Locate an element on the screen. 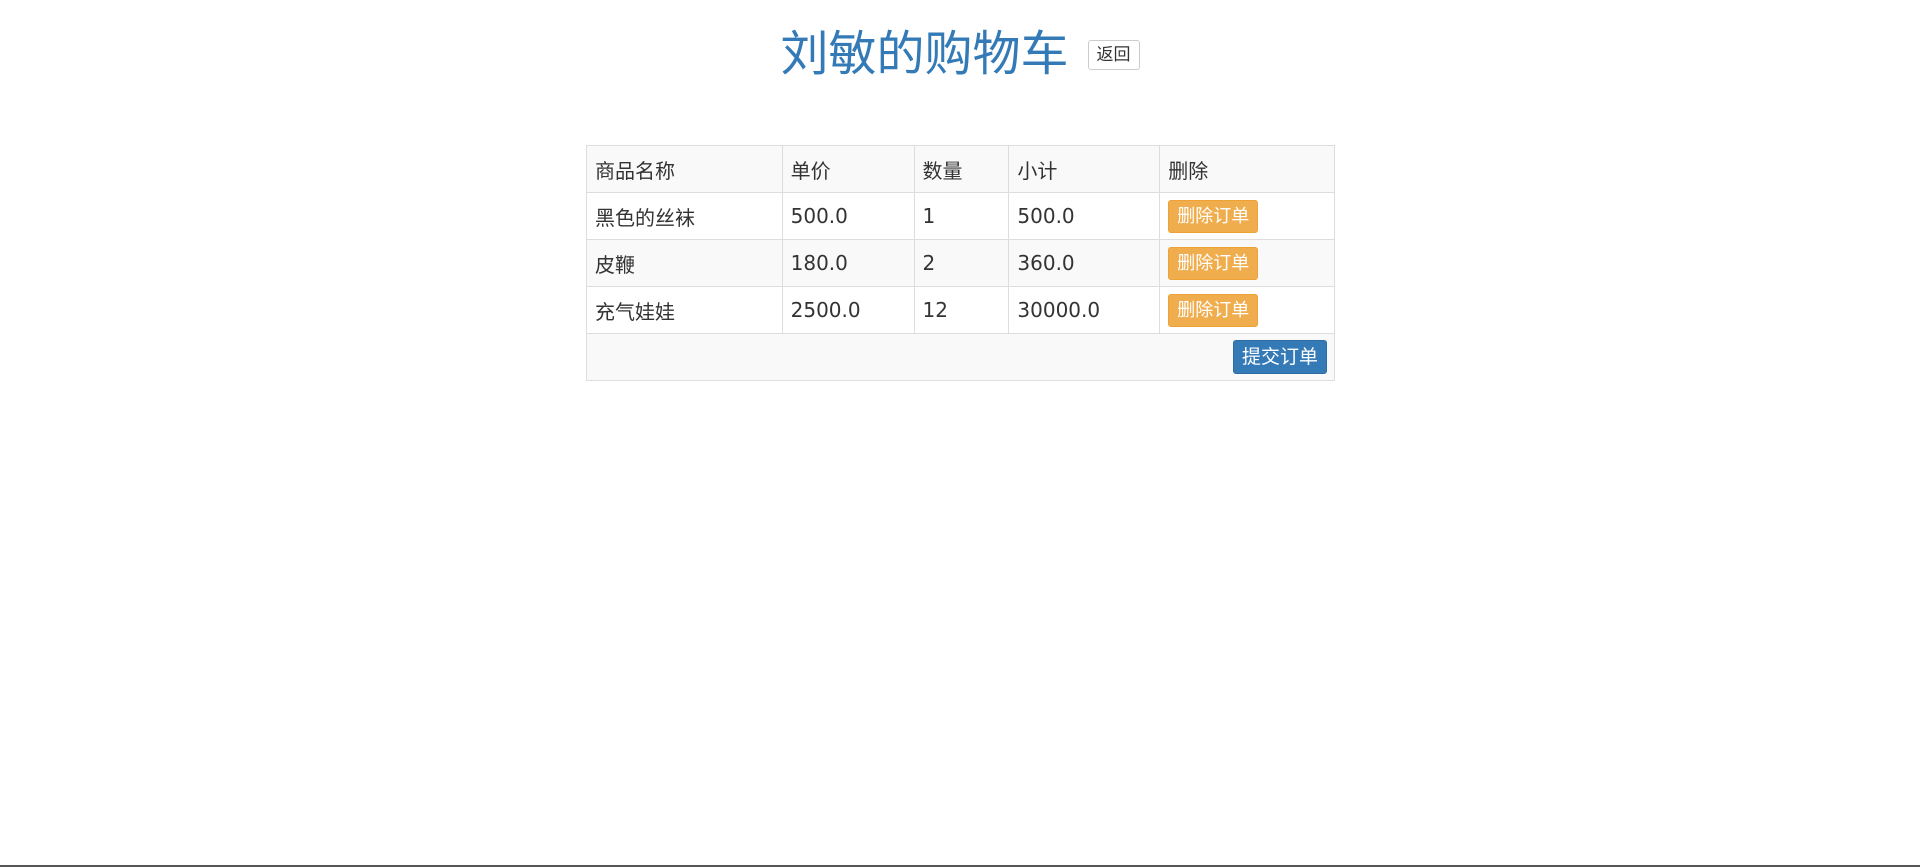 This screenshot has height=867, width=1920. cell-quantity: 12 is located at coordinates (961, 310).